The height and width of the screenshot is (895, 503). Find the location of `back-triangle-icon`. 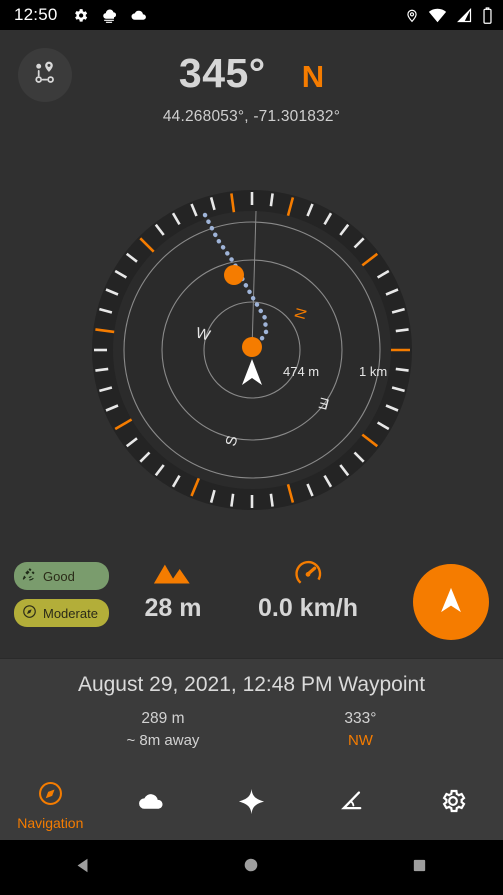

back-triangle-icon is located at coordinates (83, 868).